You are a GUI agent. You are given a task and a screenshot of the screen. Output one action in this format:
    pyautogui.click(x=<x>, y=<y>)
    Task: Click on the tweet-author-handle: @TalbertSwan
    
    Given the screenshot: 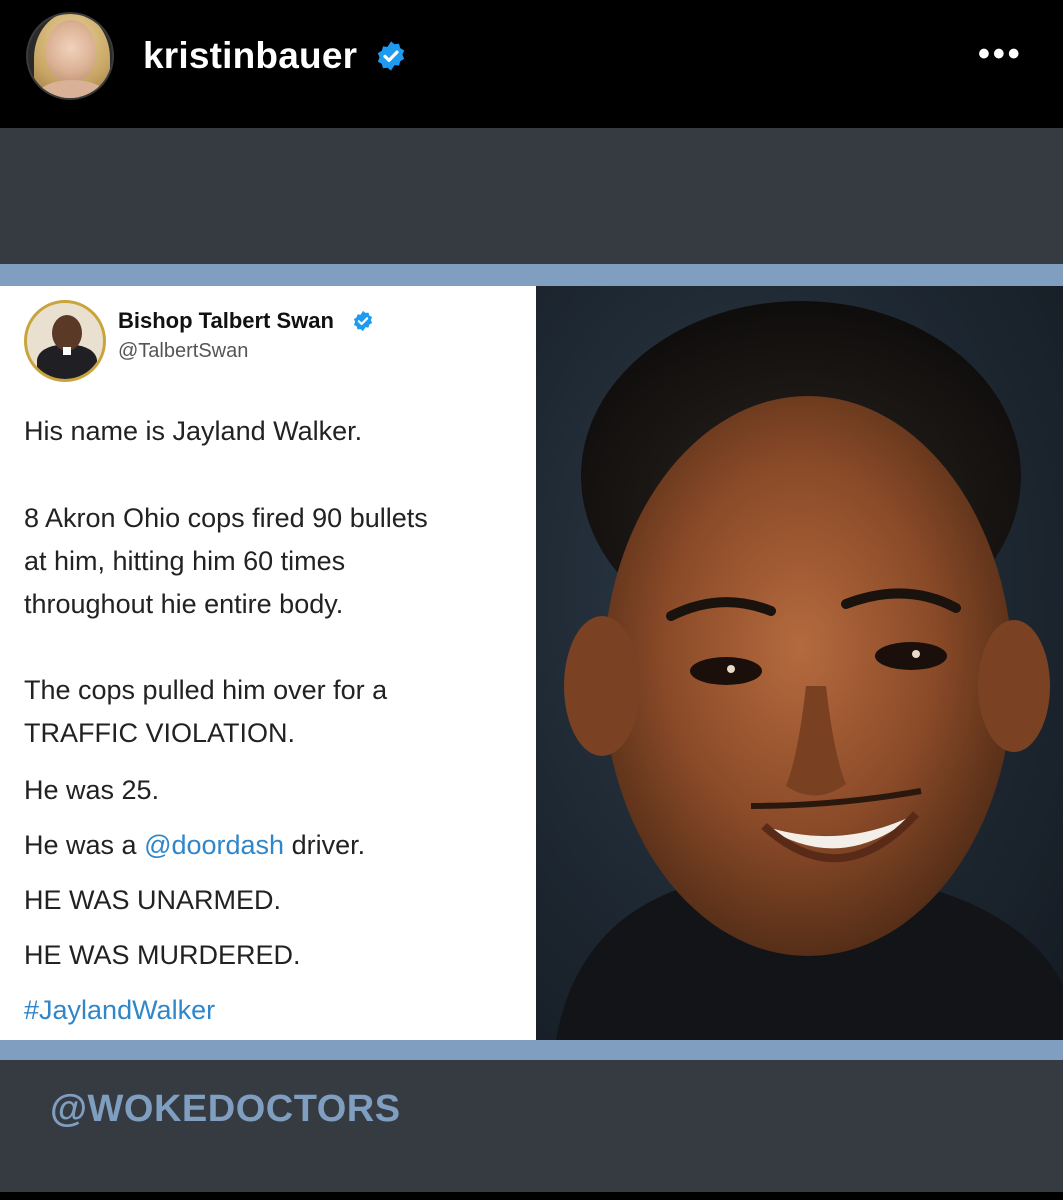 What is the action you would take?
    pyautogui.click(x=183, y=351)
    